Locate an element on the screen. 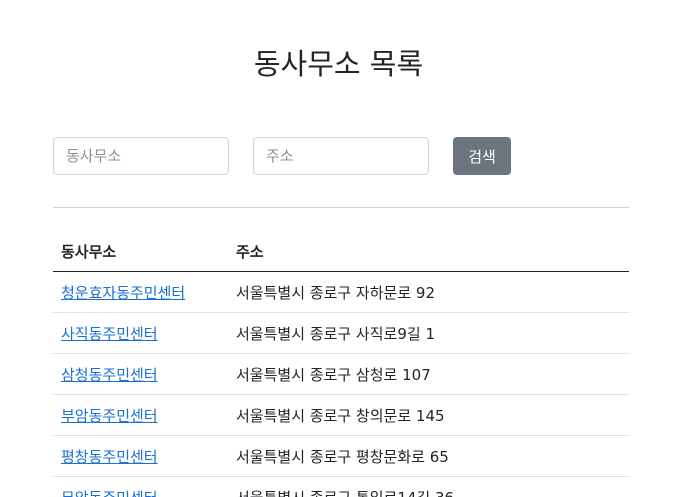 Image resolution: width=677 pixels, height=497 pixels. table-row: 청운효자동주민센터 서울특별시 종로구 자하문로 92 is located at coordinates (341, 292).